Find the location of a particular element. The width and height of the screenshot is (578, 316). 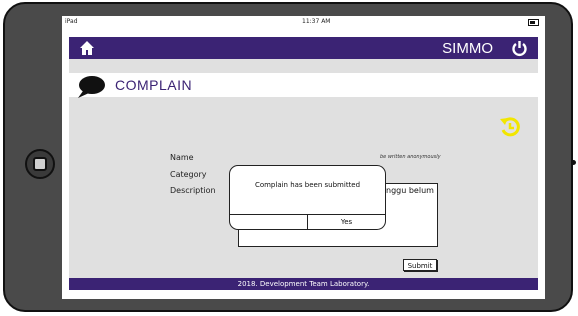

dialog-empty-button is located at coordinates (268, 222).